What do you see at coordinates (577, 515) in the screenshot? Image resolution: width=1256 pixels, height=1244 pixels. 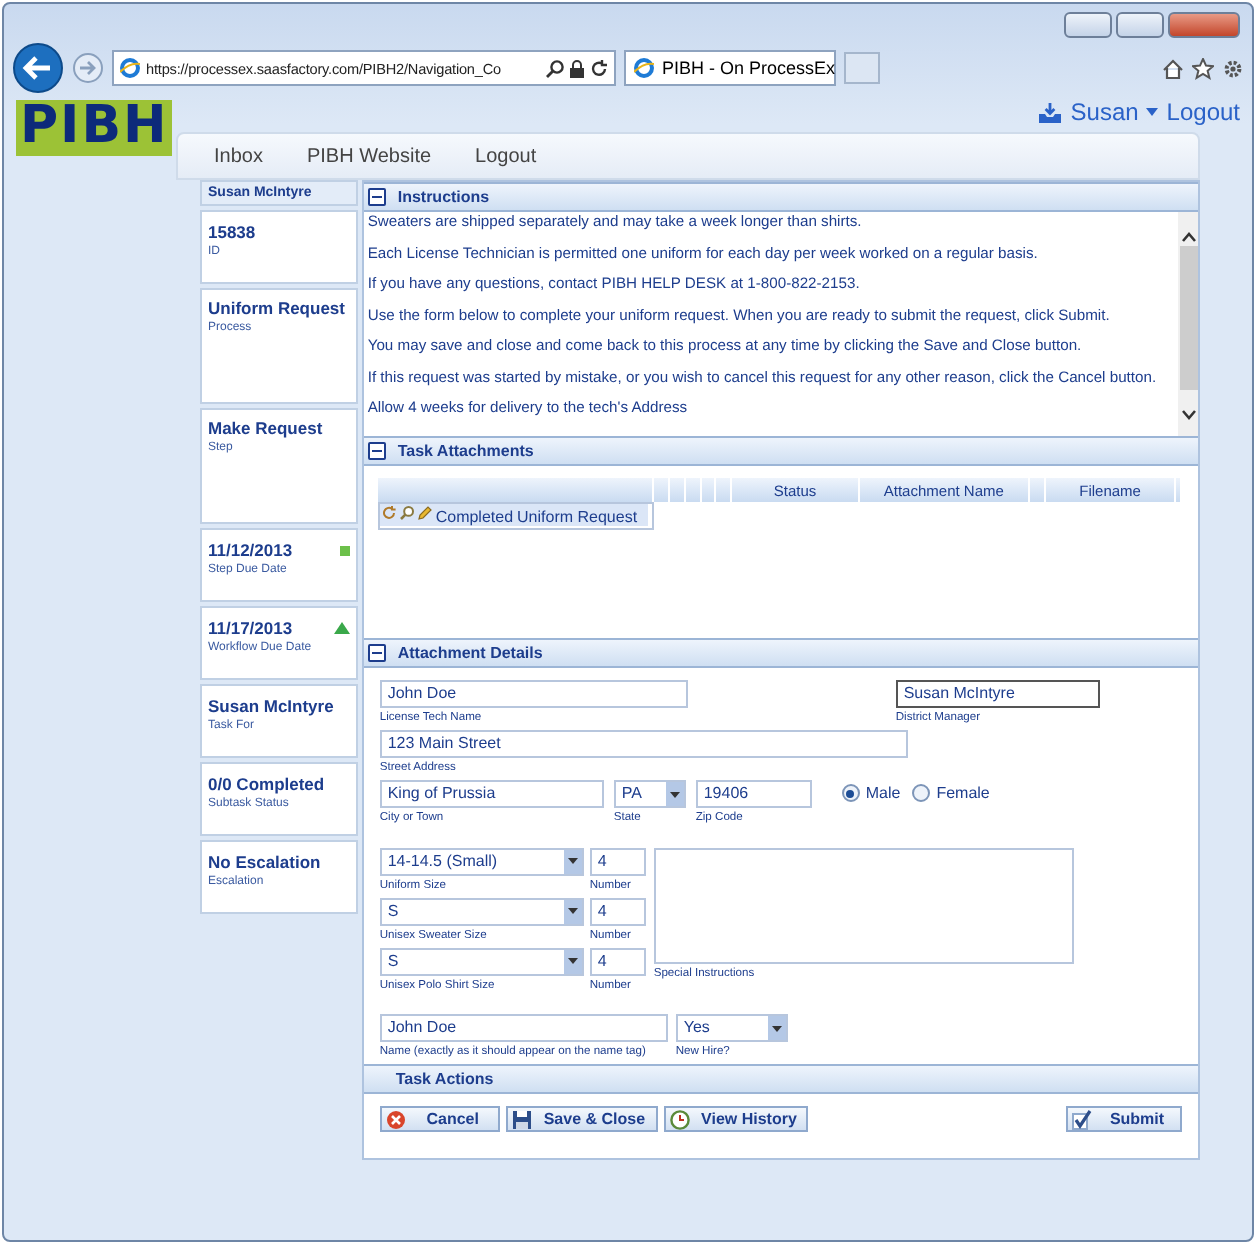 I see `table-cell: Uniform Request` at bounding box center [577, 515].